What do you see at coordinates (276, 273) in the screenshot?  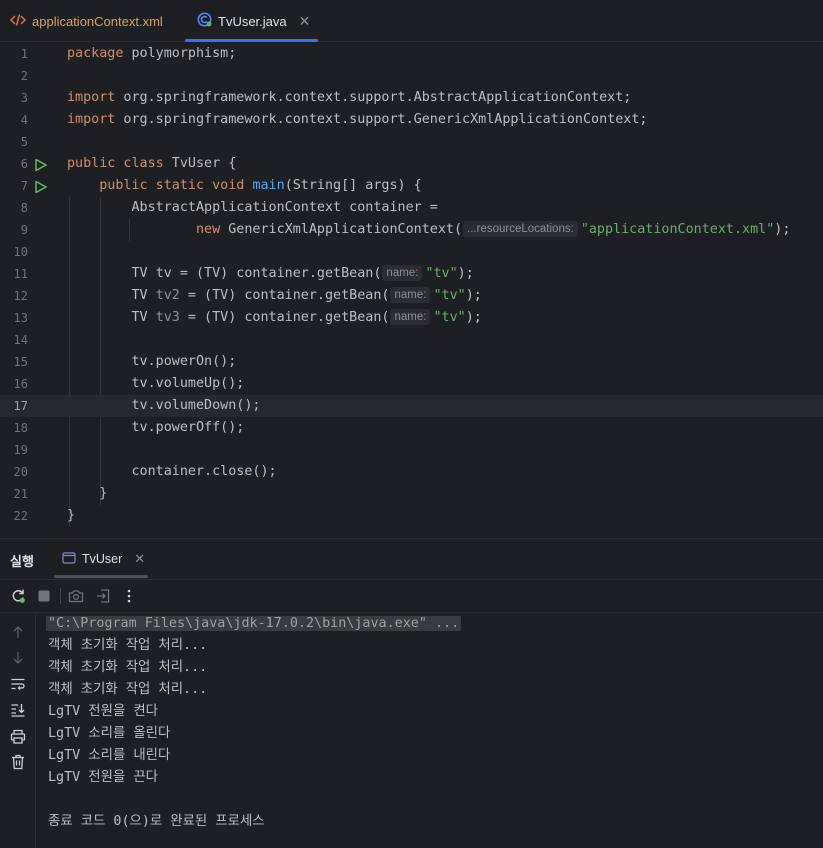 I see `code-token: = (TV) container.getBean(` at bounding box center [276, 273].